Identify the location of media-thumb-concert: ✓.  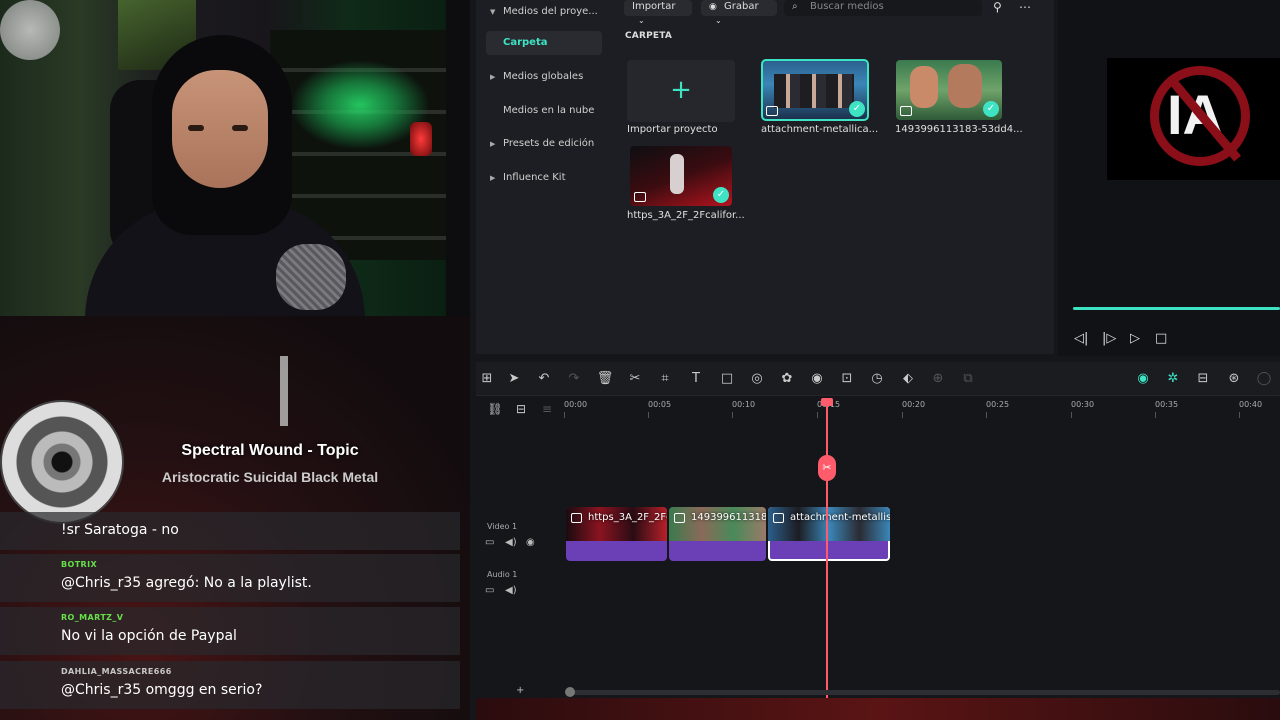
(681, 176).